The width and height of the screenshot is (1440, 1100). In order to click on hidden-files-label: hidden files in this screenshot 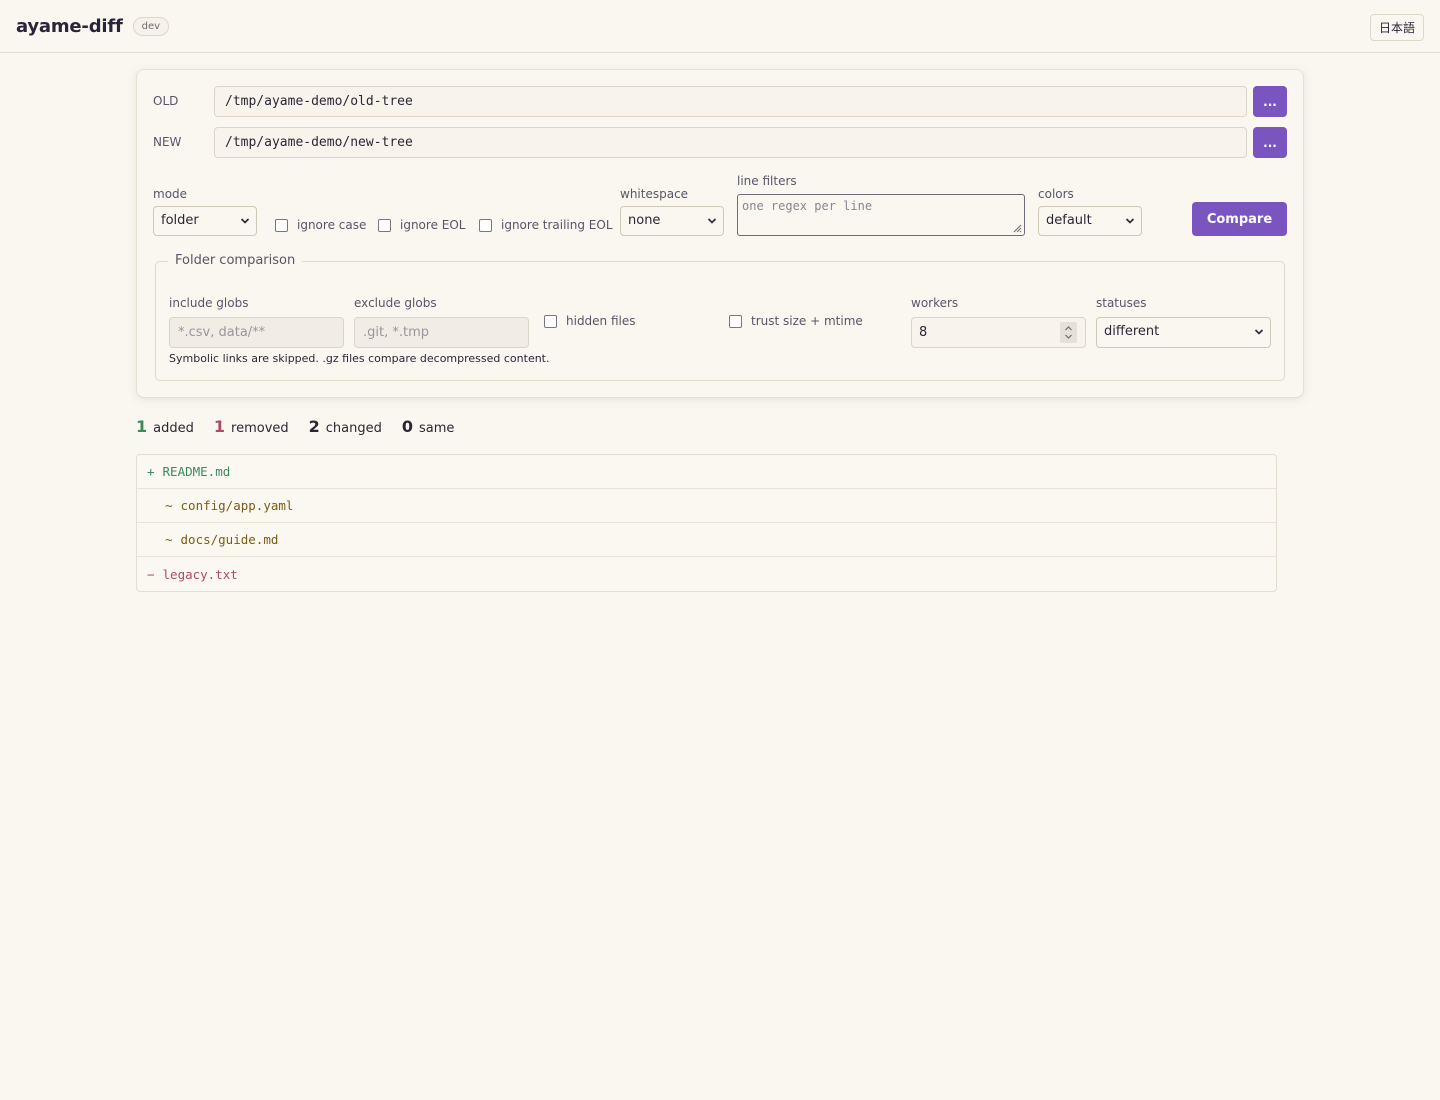, I will do `click(601, 321)`.